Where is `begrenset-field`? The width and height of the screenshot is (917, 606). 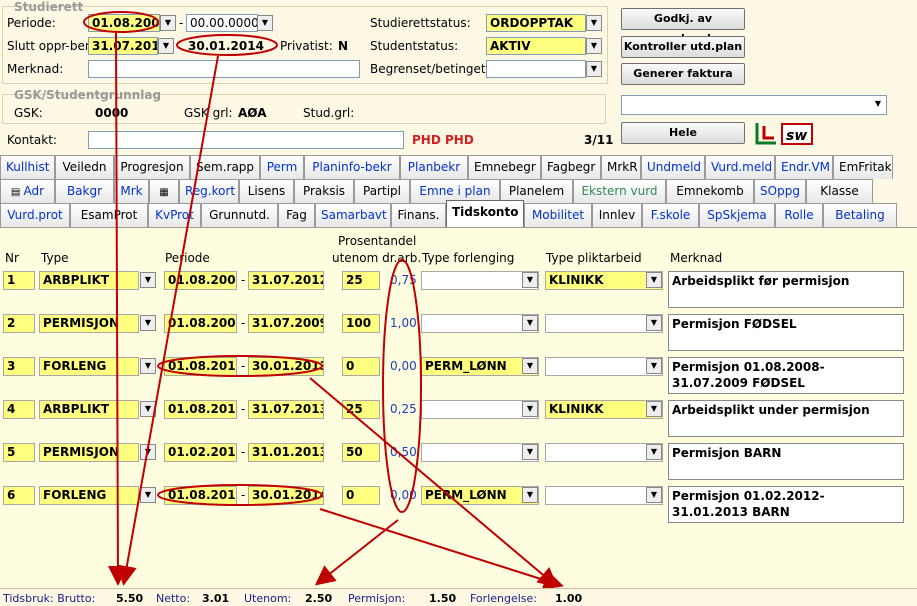
begrenset-field is located at coordinates (536, 69).